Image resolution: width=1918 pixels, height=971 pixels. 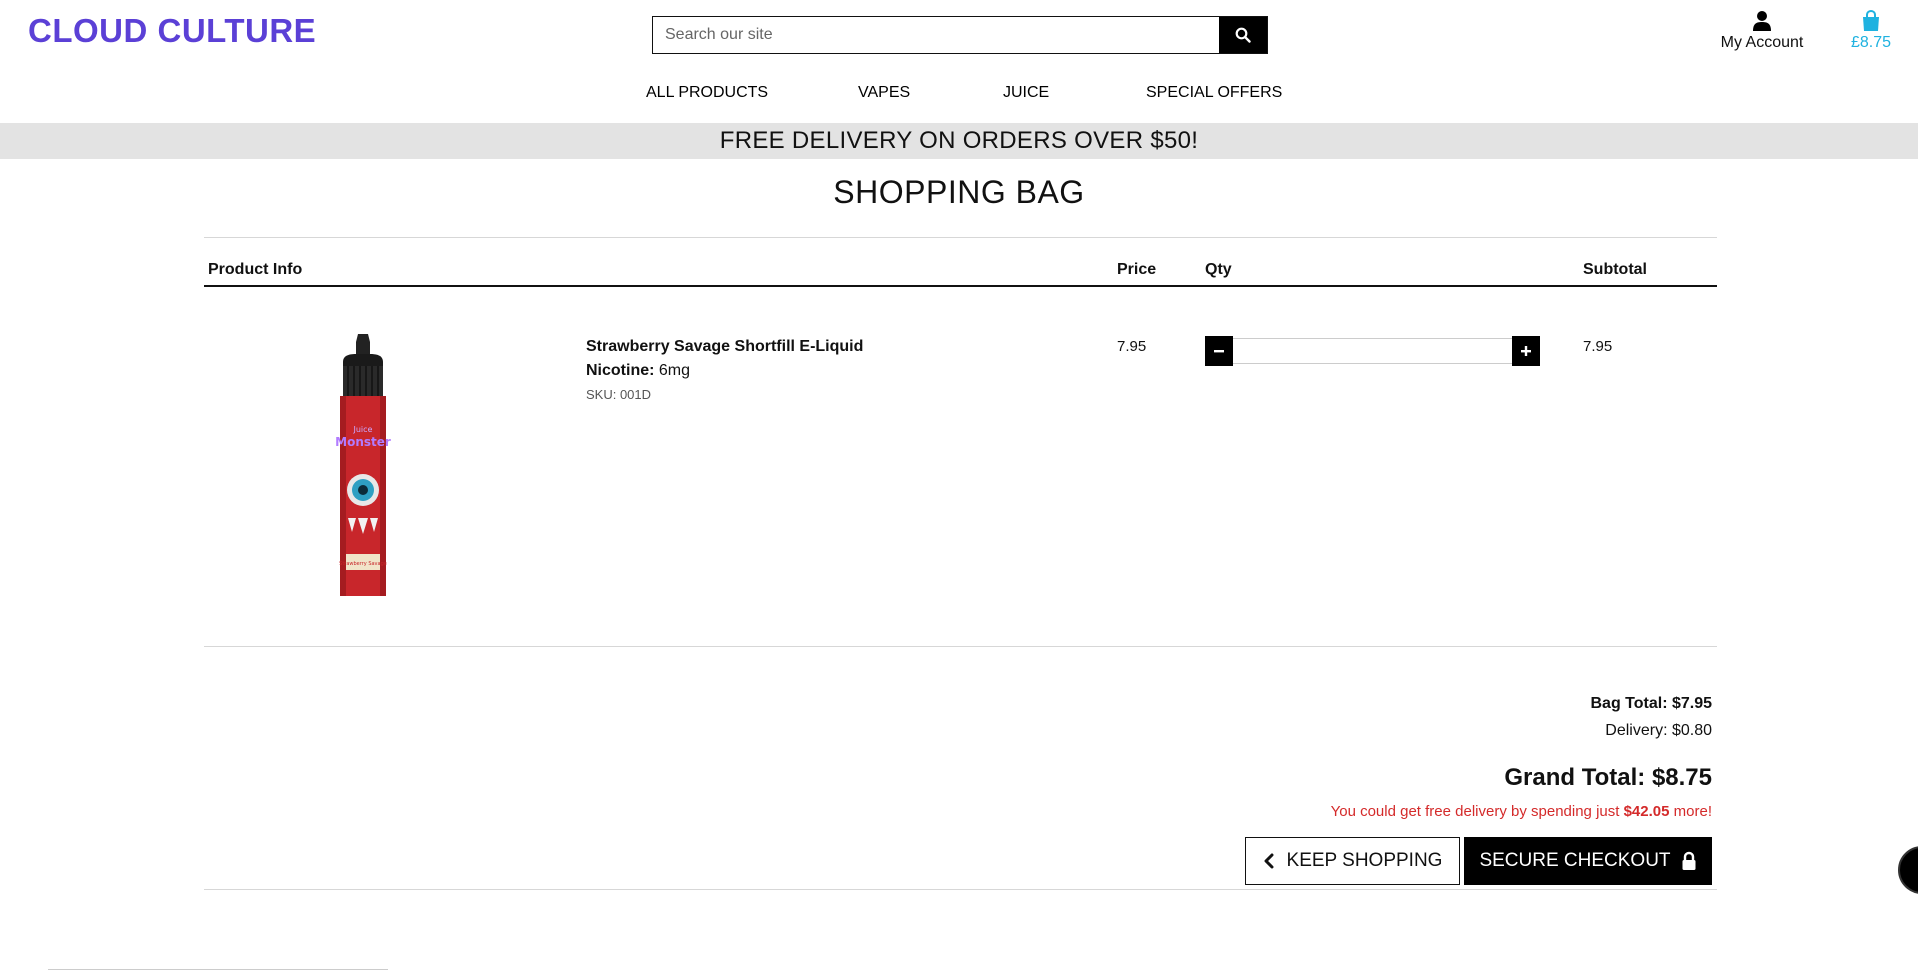 What do you see at coordinates (172, 31) in the screenshot?
I see `site-logo: CLOUD CULTURE` at bounding box center [172, 31].